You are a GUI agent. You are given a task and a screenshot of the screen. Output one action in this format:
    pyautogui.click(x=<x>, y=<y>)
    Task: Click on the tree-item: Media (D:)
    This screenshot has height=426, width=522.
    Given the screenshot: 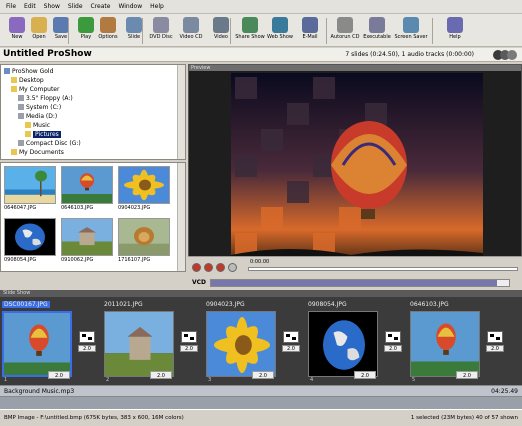 What is the action you would take?
    pyautogui.click(x=37, y=116)
    